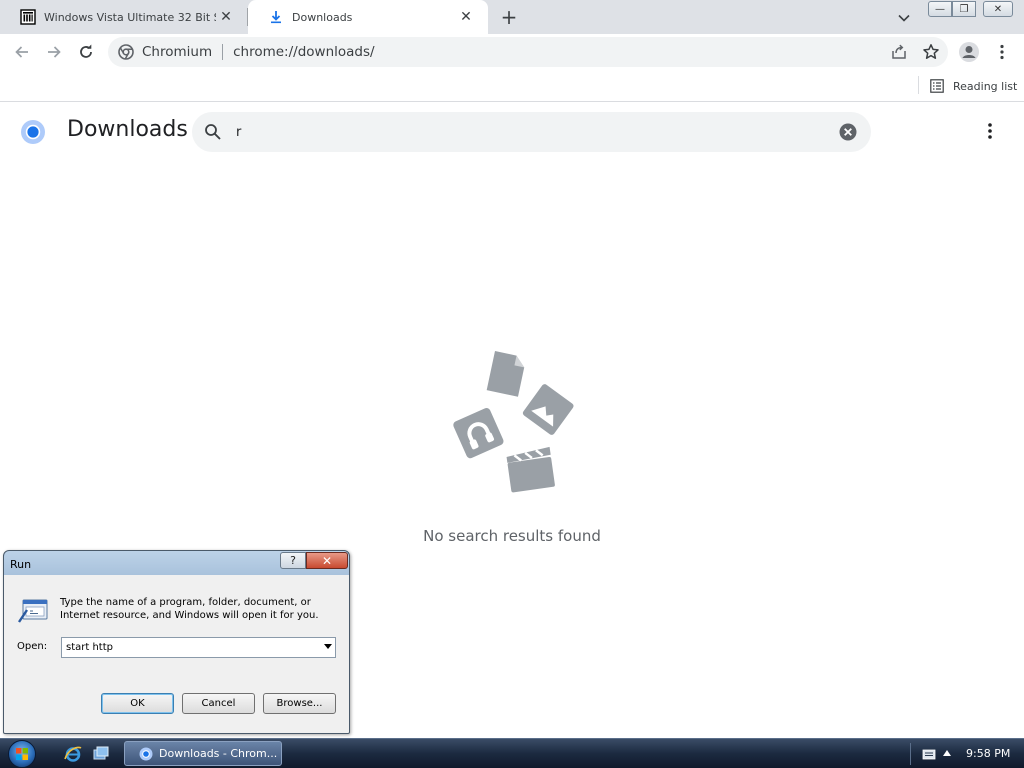 The height and width of the screenshot is (768, 1024). I want to click on browser-menu-button, so click(1002, 52).